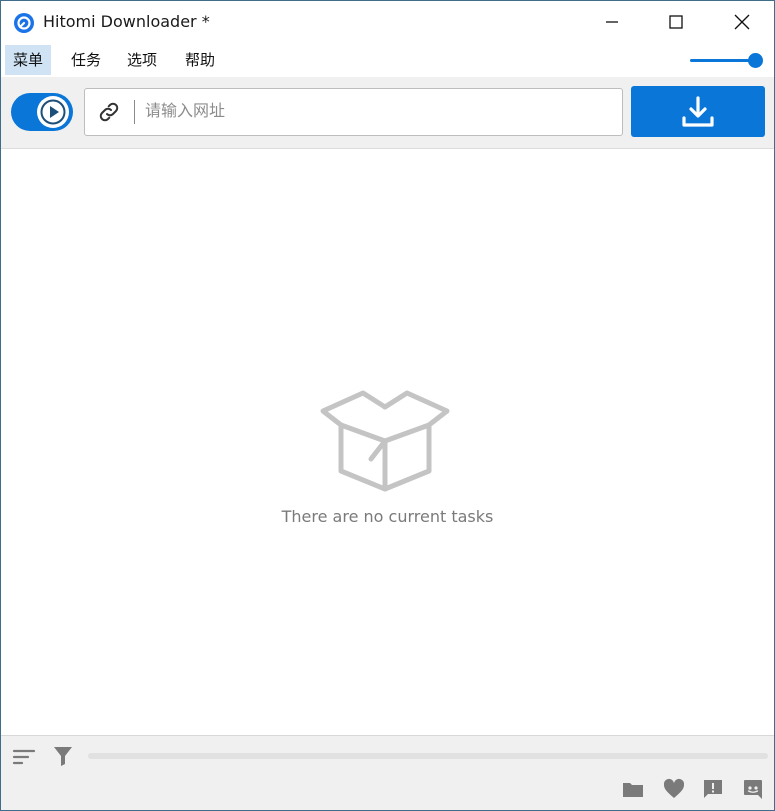 This screenshot has height=811, width=775. Describe the element at coordinates (109, 112) in the screenshot. I see `link-icon` at that location.